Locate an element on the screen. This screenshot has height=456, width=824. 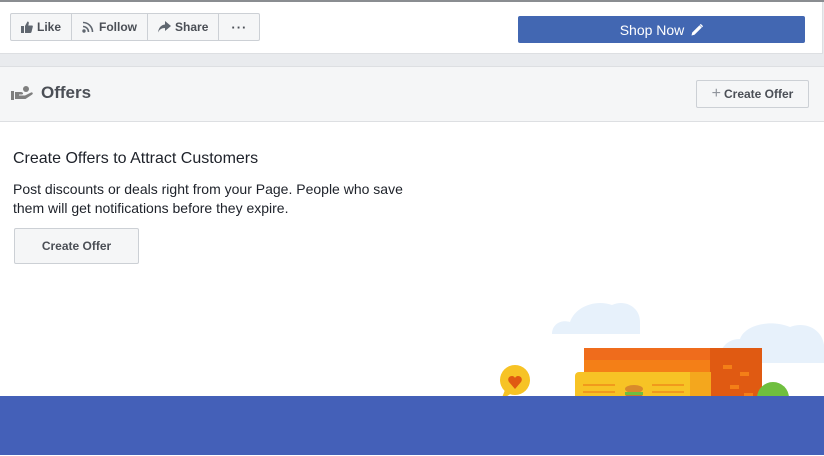
rss-icon is located at coordinates (88, 27).